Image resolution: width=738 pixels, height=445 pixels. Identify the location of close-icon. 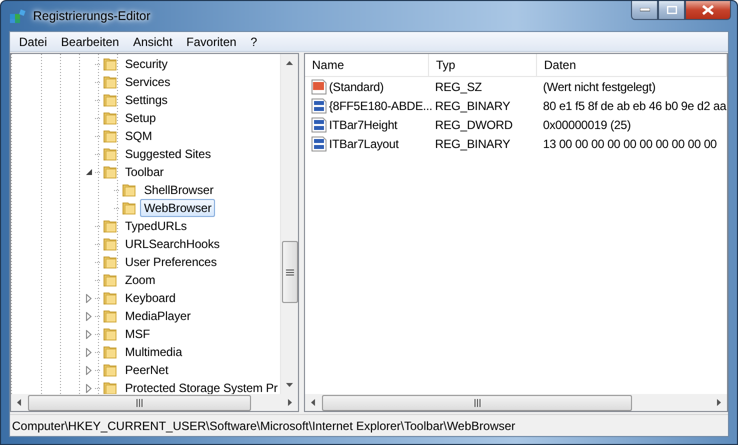
(708, 10).